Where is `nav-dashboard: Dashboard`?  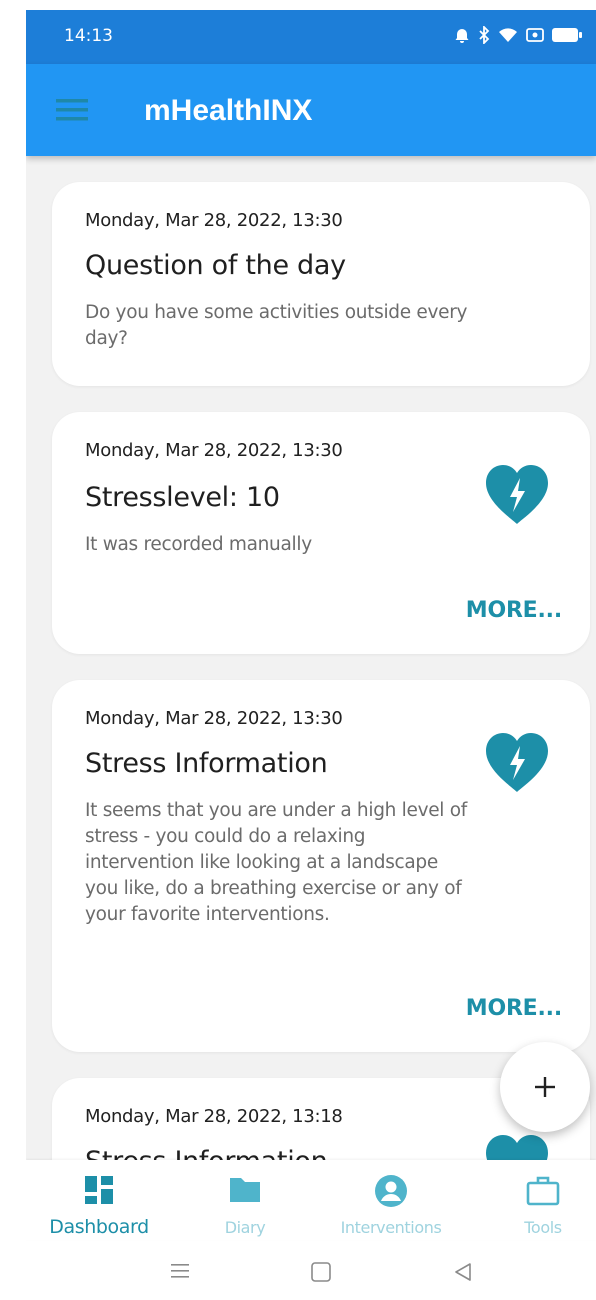 nav-dashboard: Dashboard is located at coordinates (99, 1200).